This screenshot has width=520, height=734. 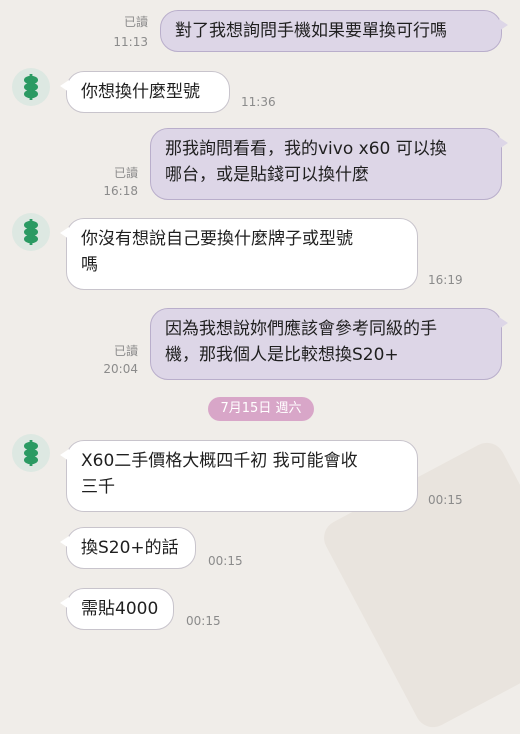 I want to click on message-time: 20:04, so click(x=120, y=369).